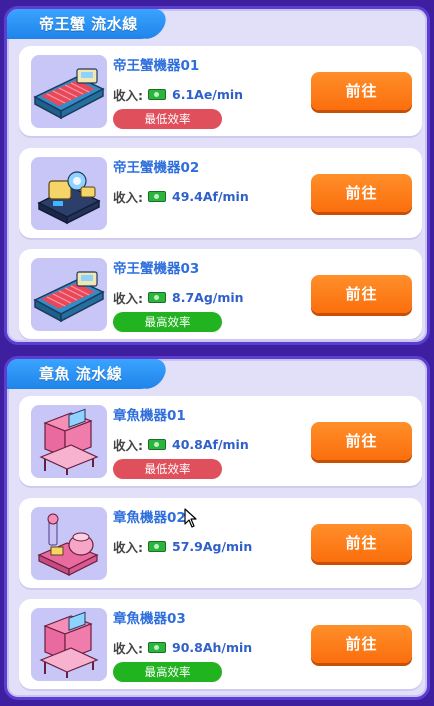 Image resolution: width=434 pixels, height=706 pixels. Describe the element at coordinates (210, 196) in the screenshot. I see `income-rate: 49.4Af/min` at that location.